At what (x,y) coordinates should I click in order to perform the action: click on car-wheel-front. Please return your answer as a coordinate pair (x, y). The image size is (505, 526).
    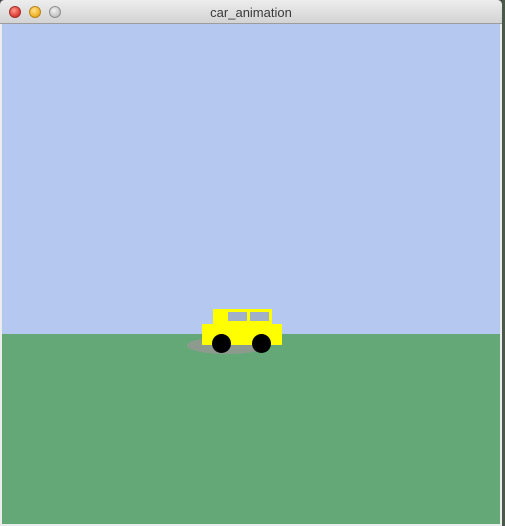
    Looking at the image, I should click on (261, 343).